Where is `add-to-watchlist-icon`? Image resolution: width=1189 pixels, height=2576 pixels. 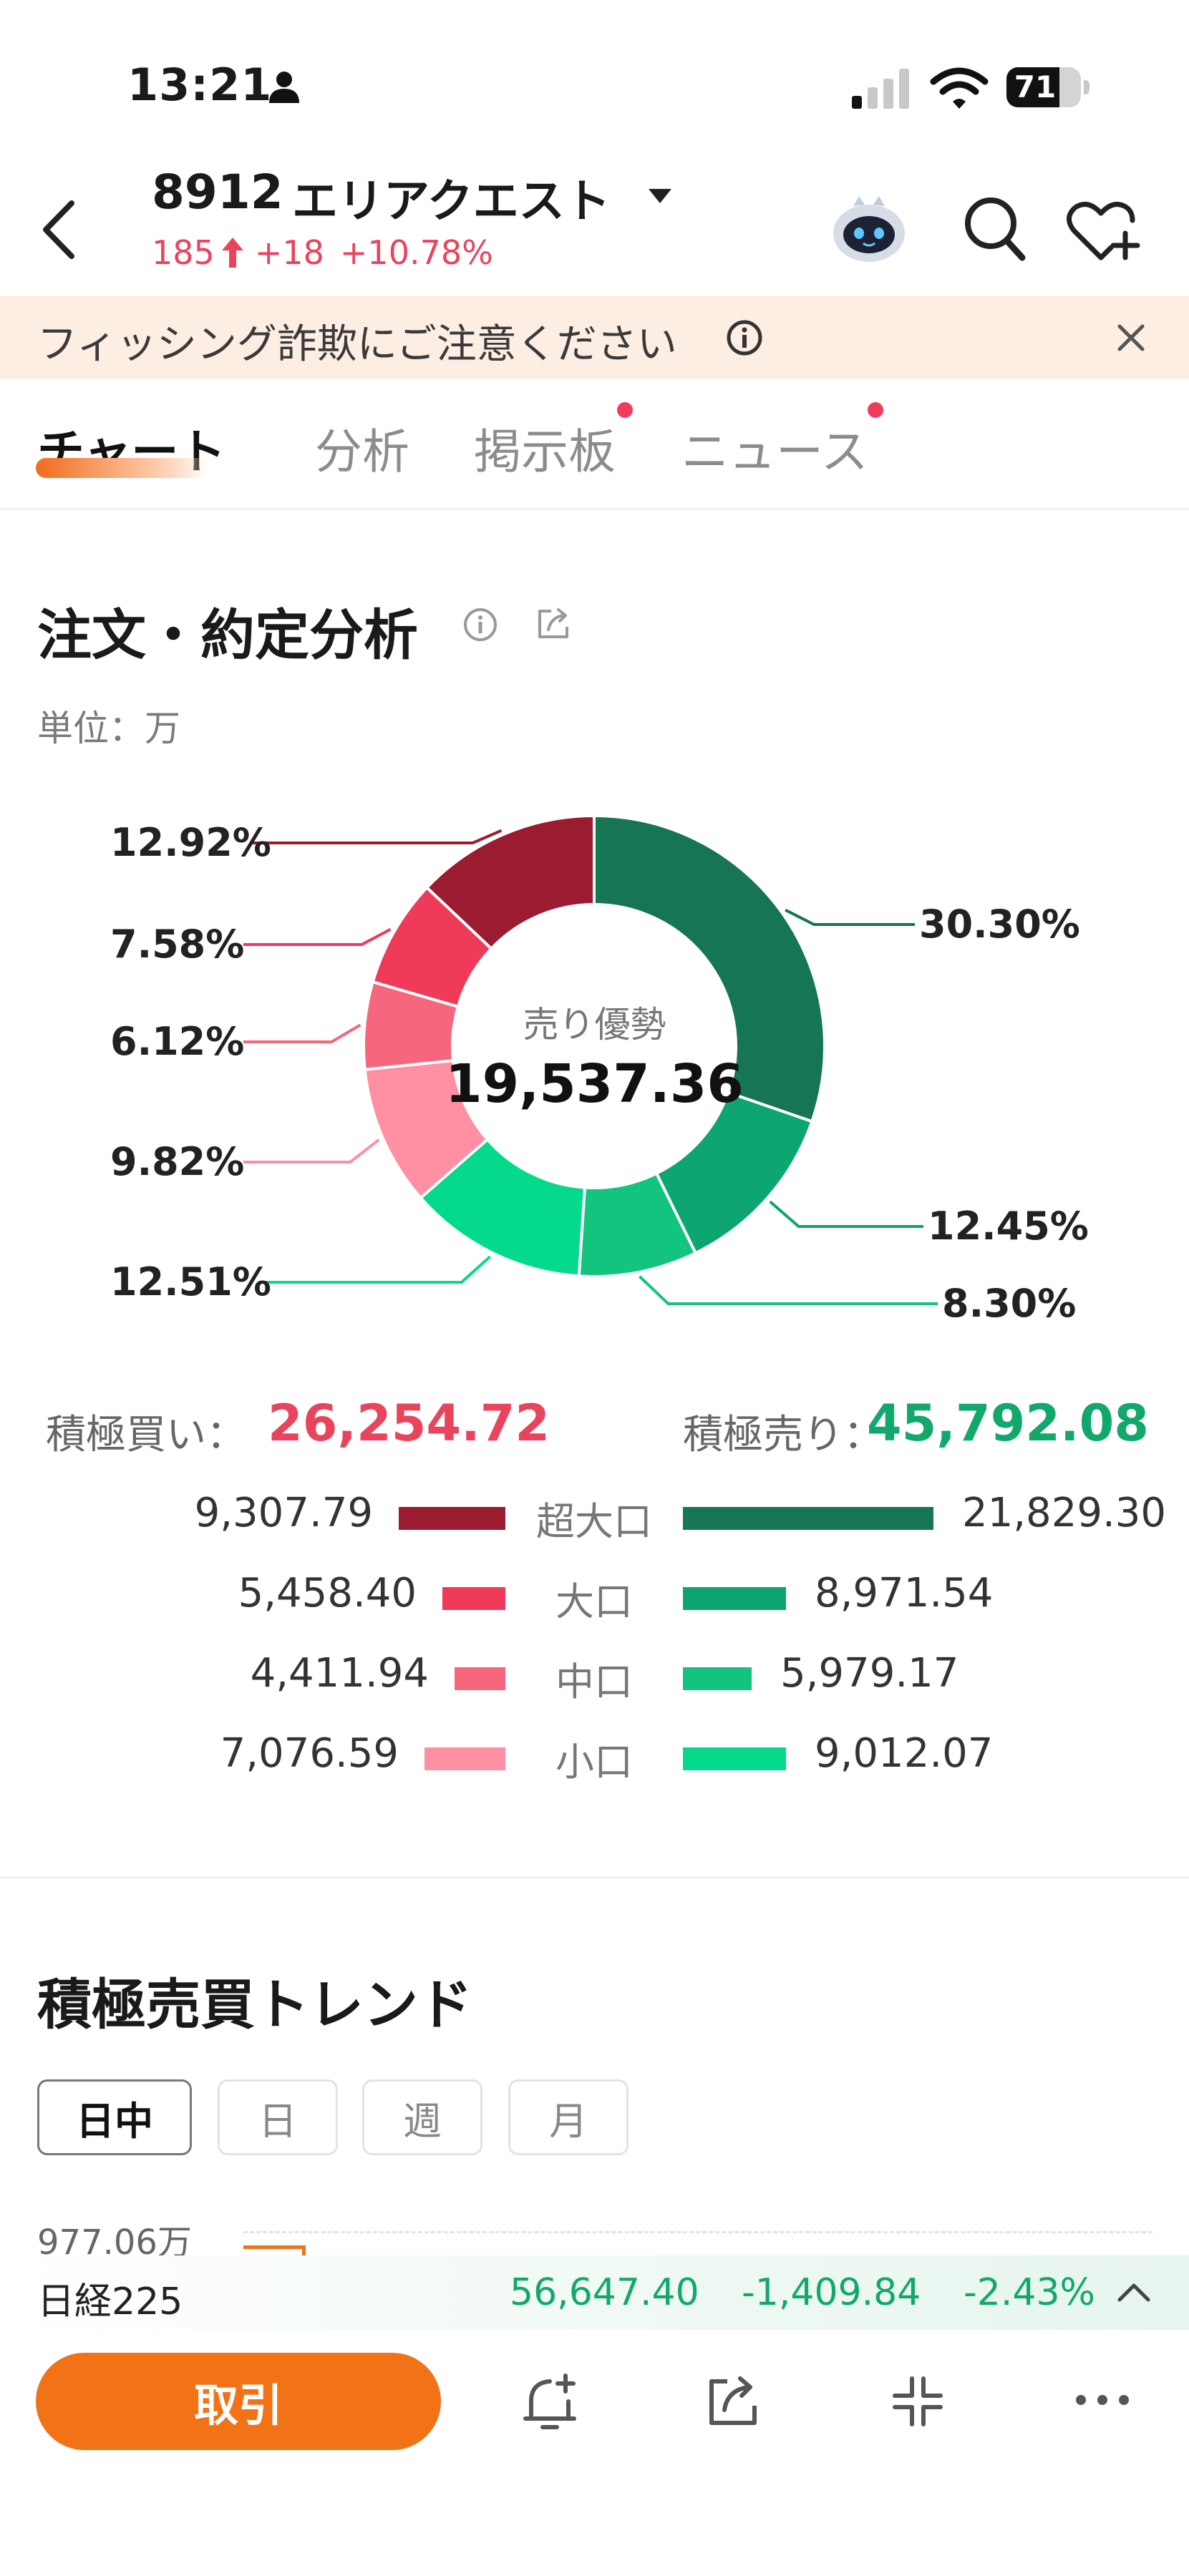 add-to-watchlist-icon is located at coordinates (1104, 231).